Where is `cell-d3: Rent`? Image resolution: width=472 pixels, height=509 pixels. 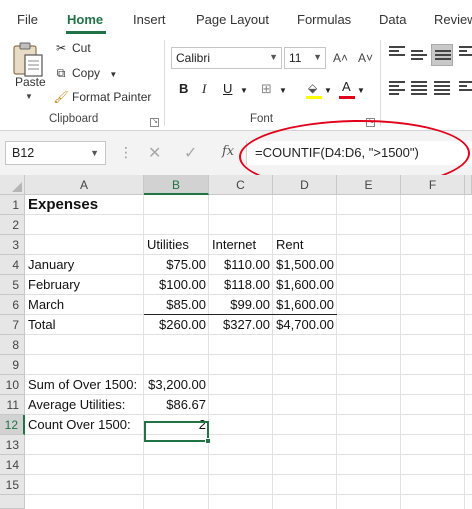
cell-d3: Rent is located at coordinates (305, 245).